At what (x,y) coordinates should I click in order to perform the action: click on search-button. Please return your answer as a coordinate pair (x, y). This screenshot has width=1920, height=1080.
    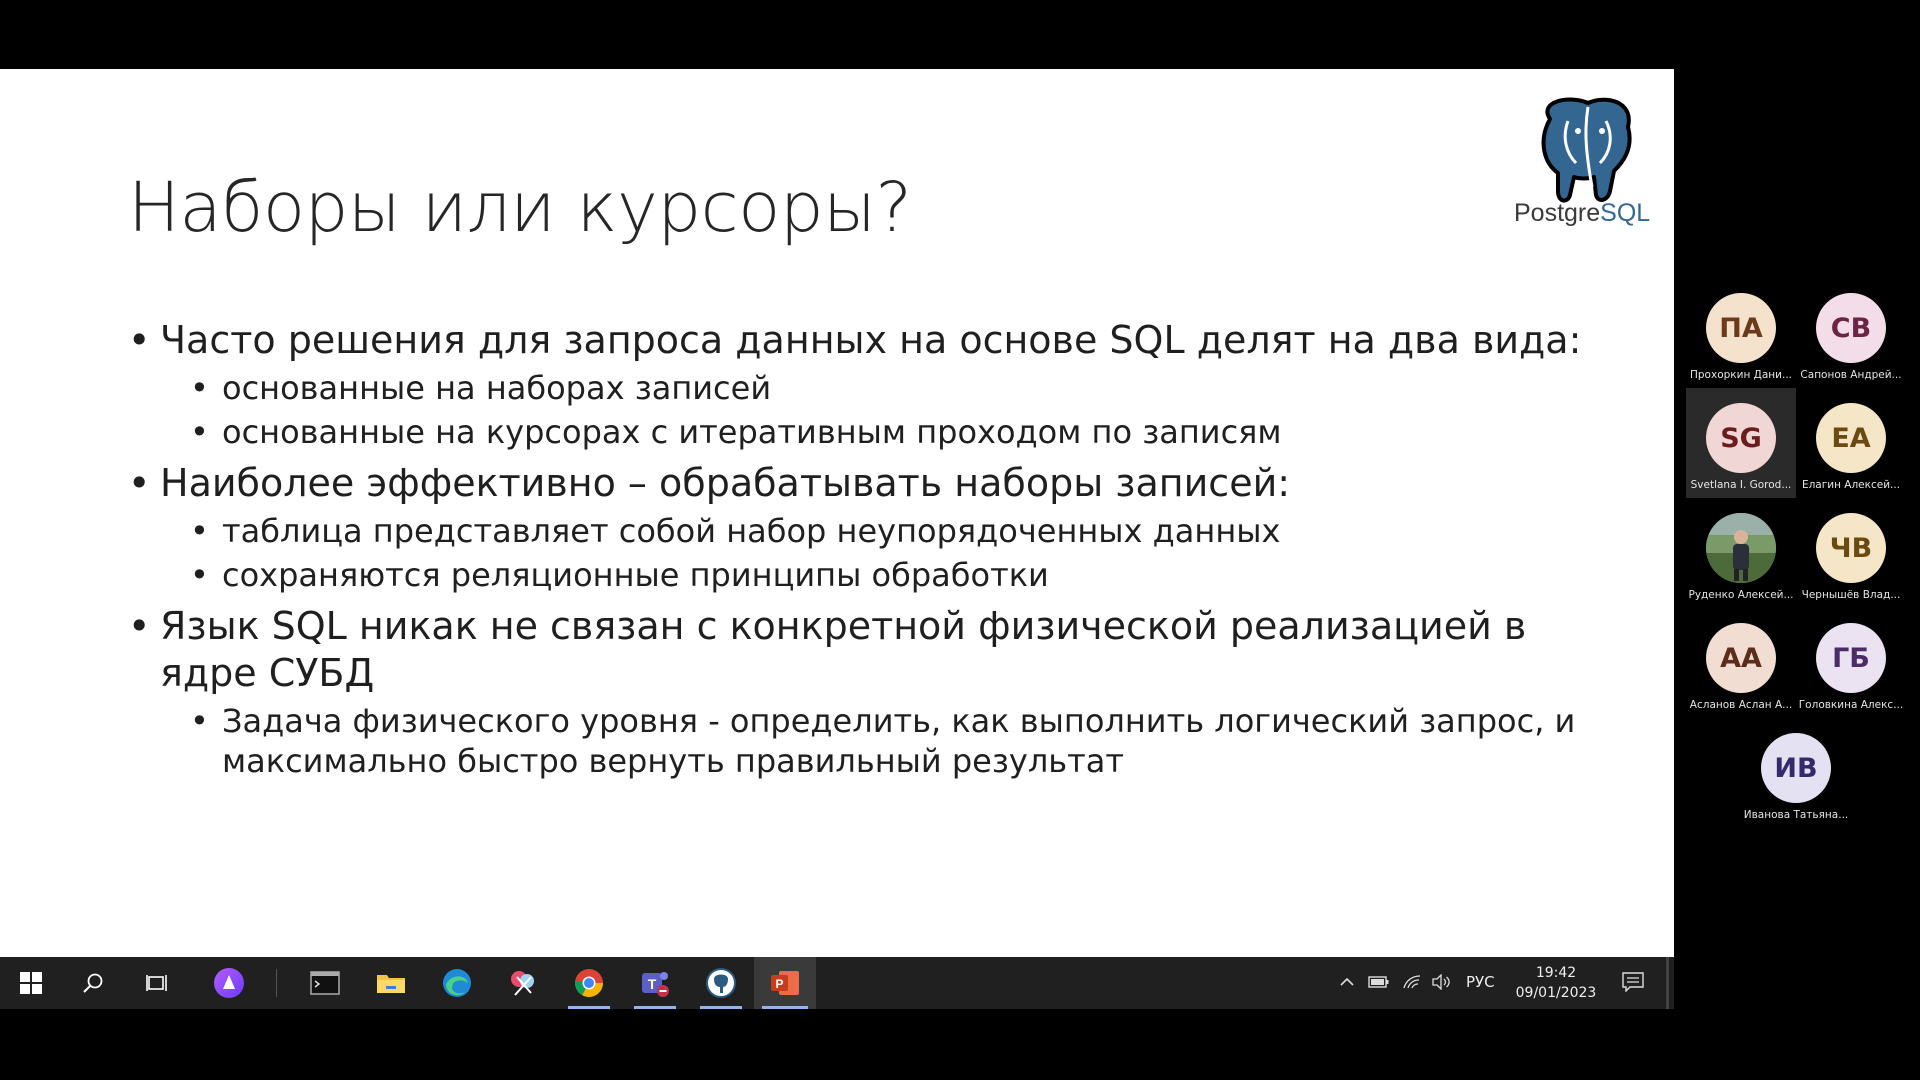
    Looking at the image, I should click on (93, 983).